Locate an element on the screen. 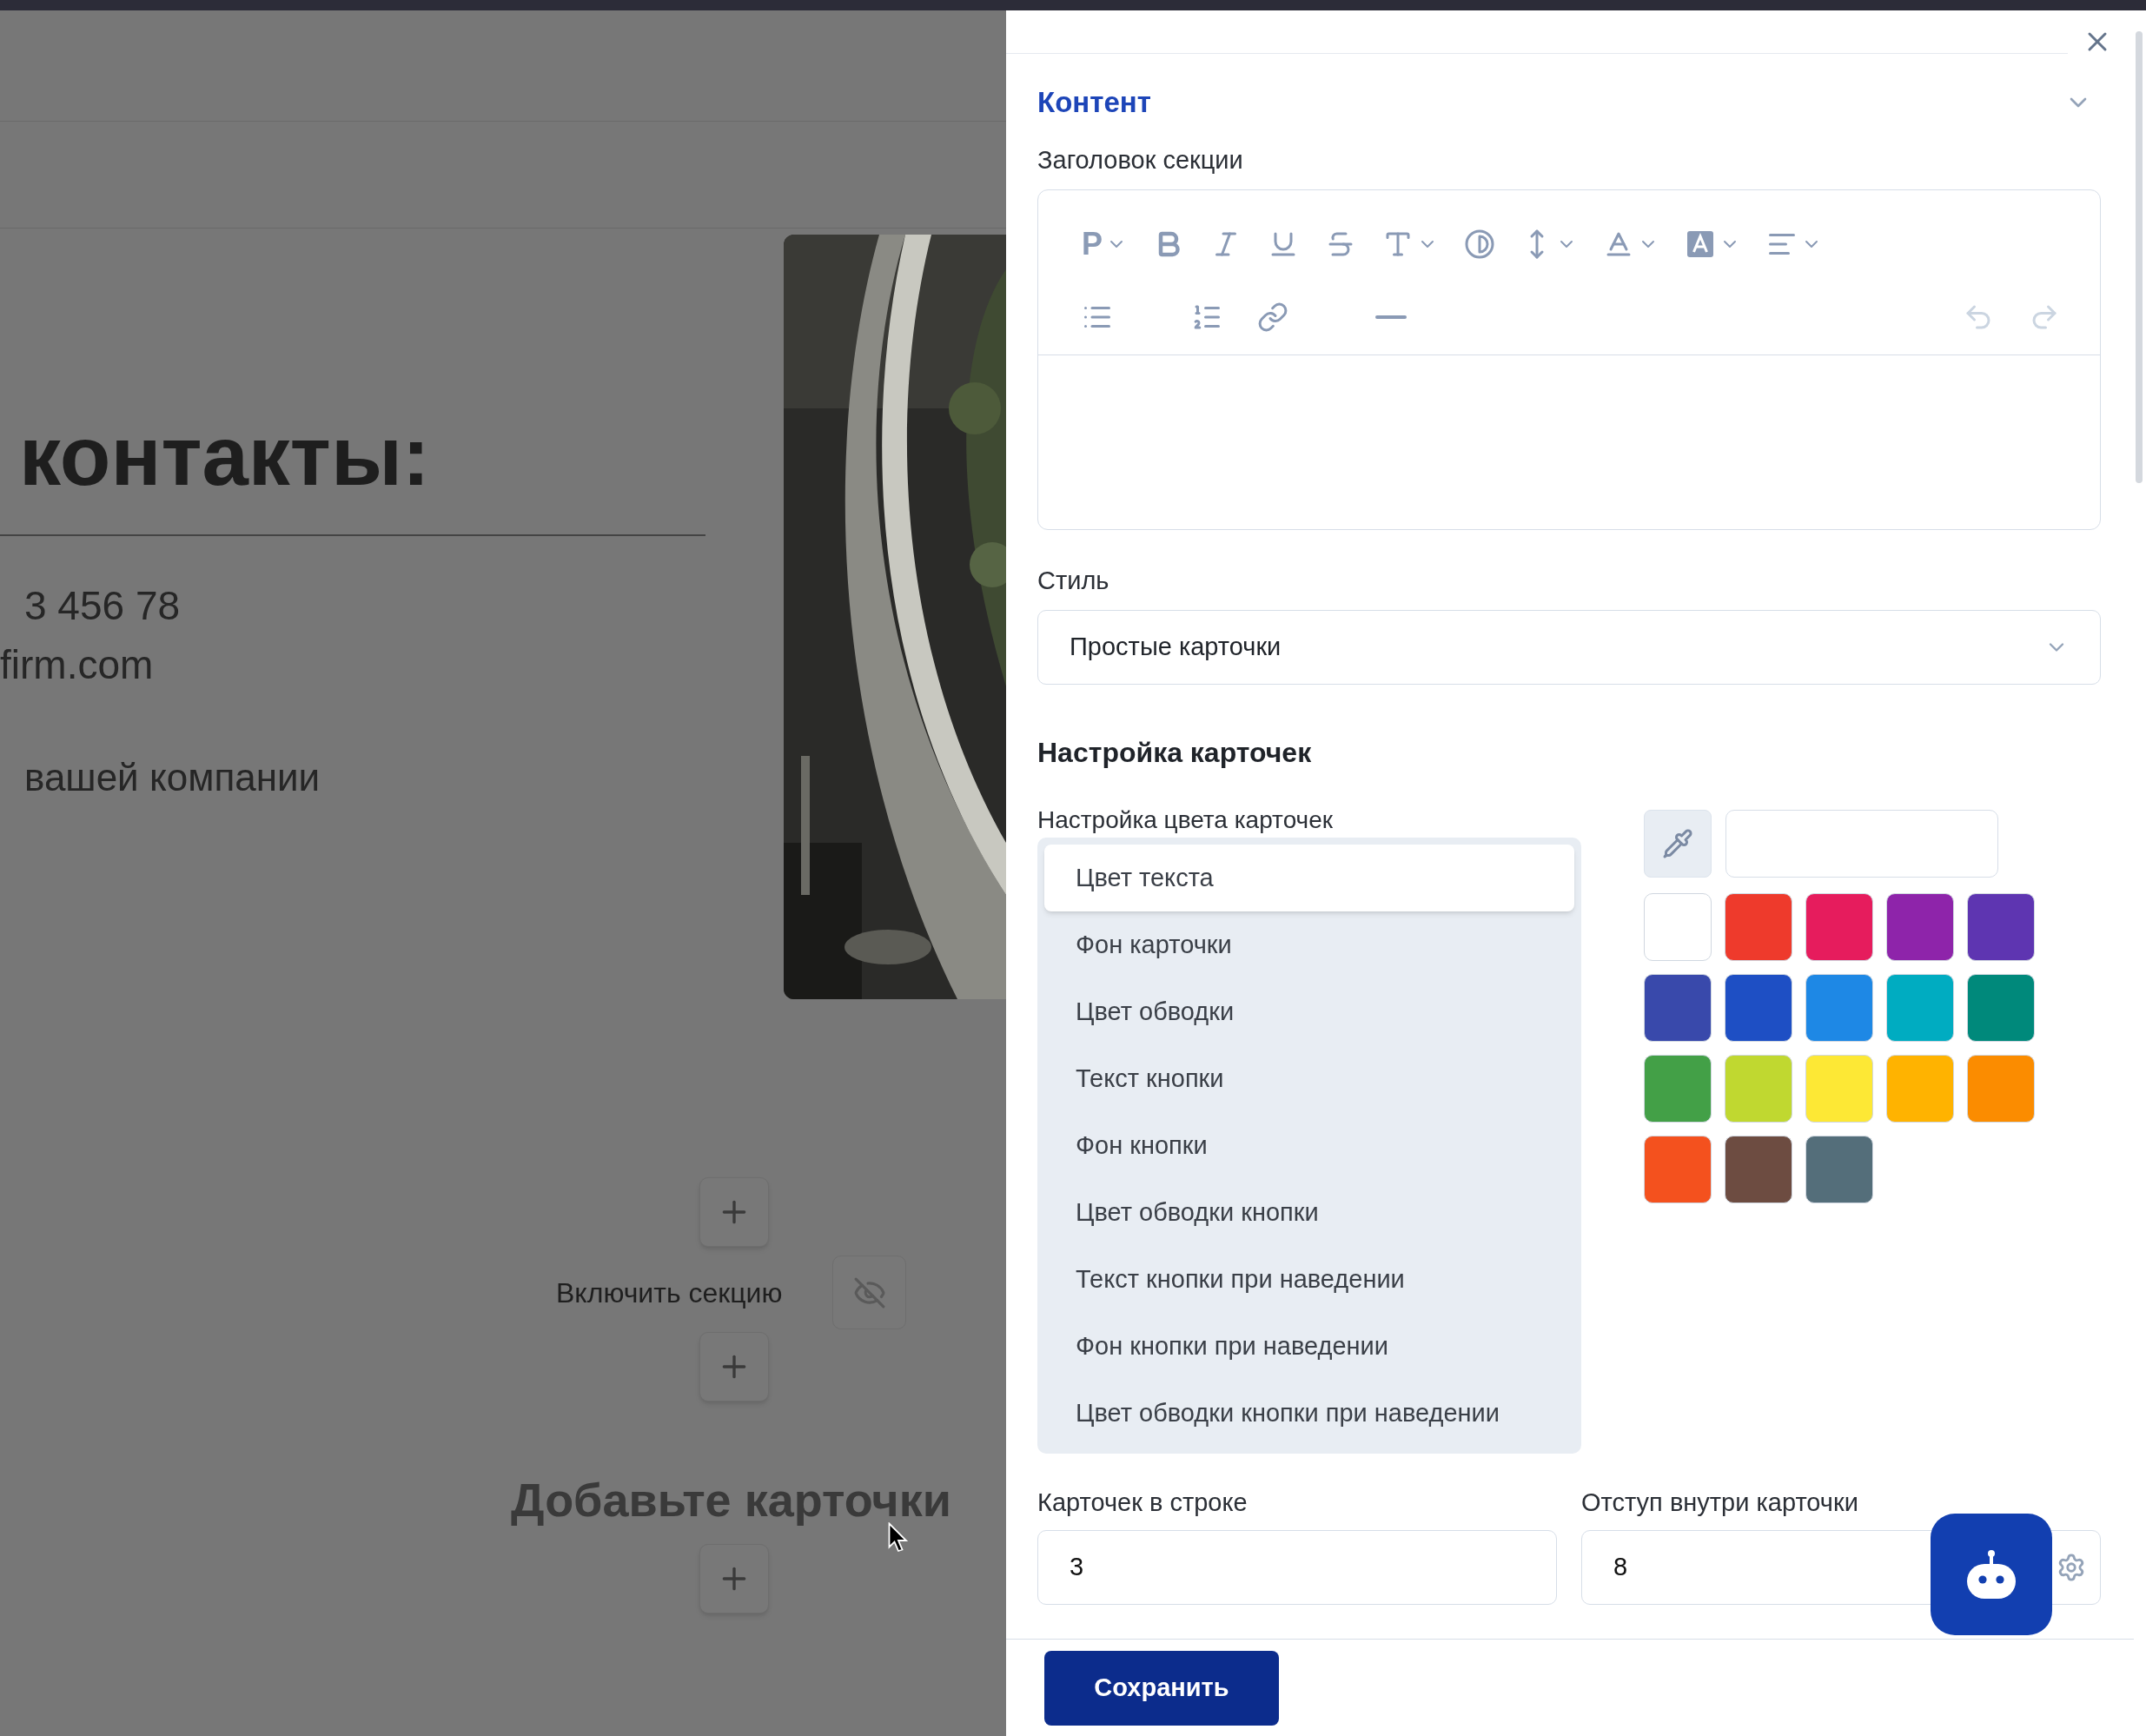 The height and width of the screenshot is (1736, 2146). eye-off-icon is located at coordinates (869, 1292).